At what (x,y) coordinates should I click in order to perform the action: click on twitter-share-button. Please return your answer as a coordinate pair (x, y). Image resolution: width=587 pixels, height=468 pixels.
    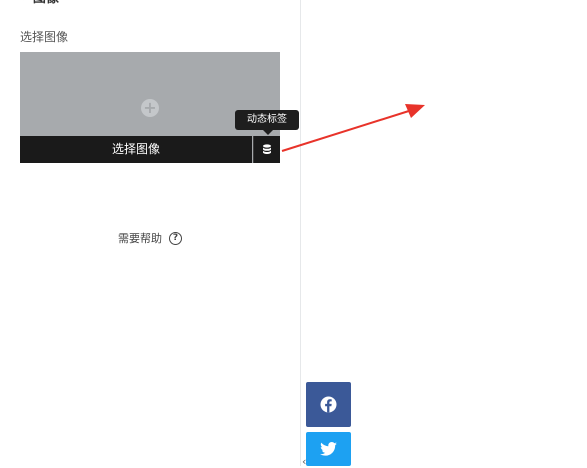
    Looking at the image, I should click on (328, 449).